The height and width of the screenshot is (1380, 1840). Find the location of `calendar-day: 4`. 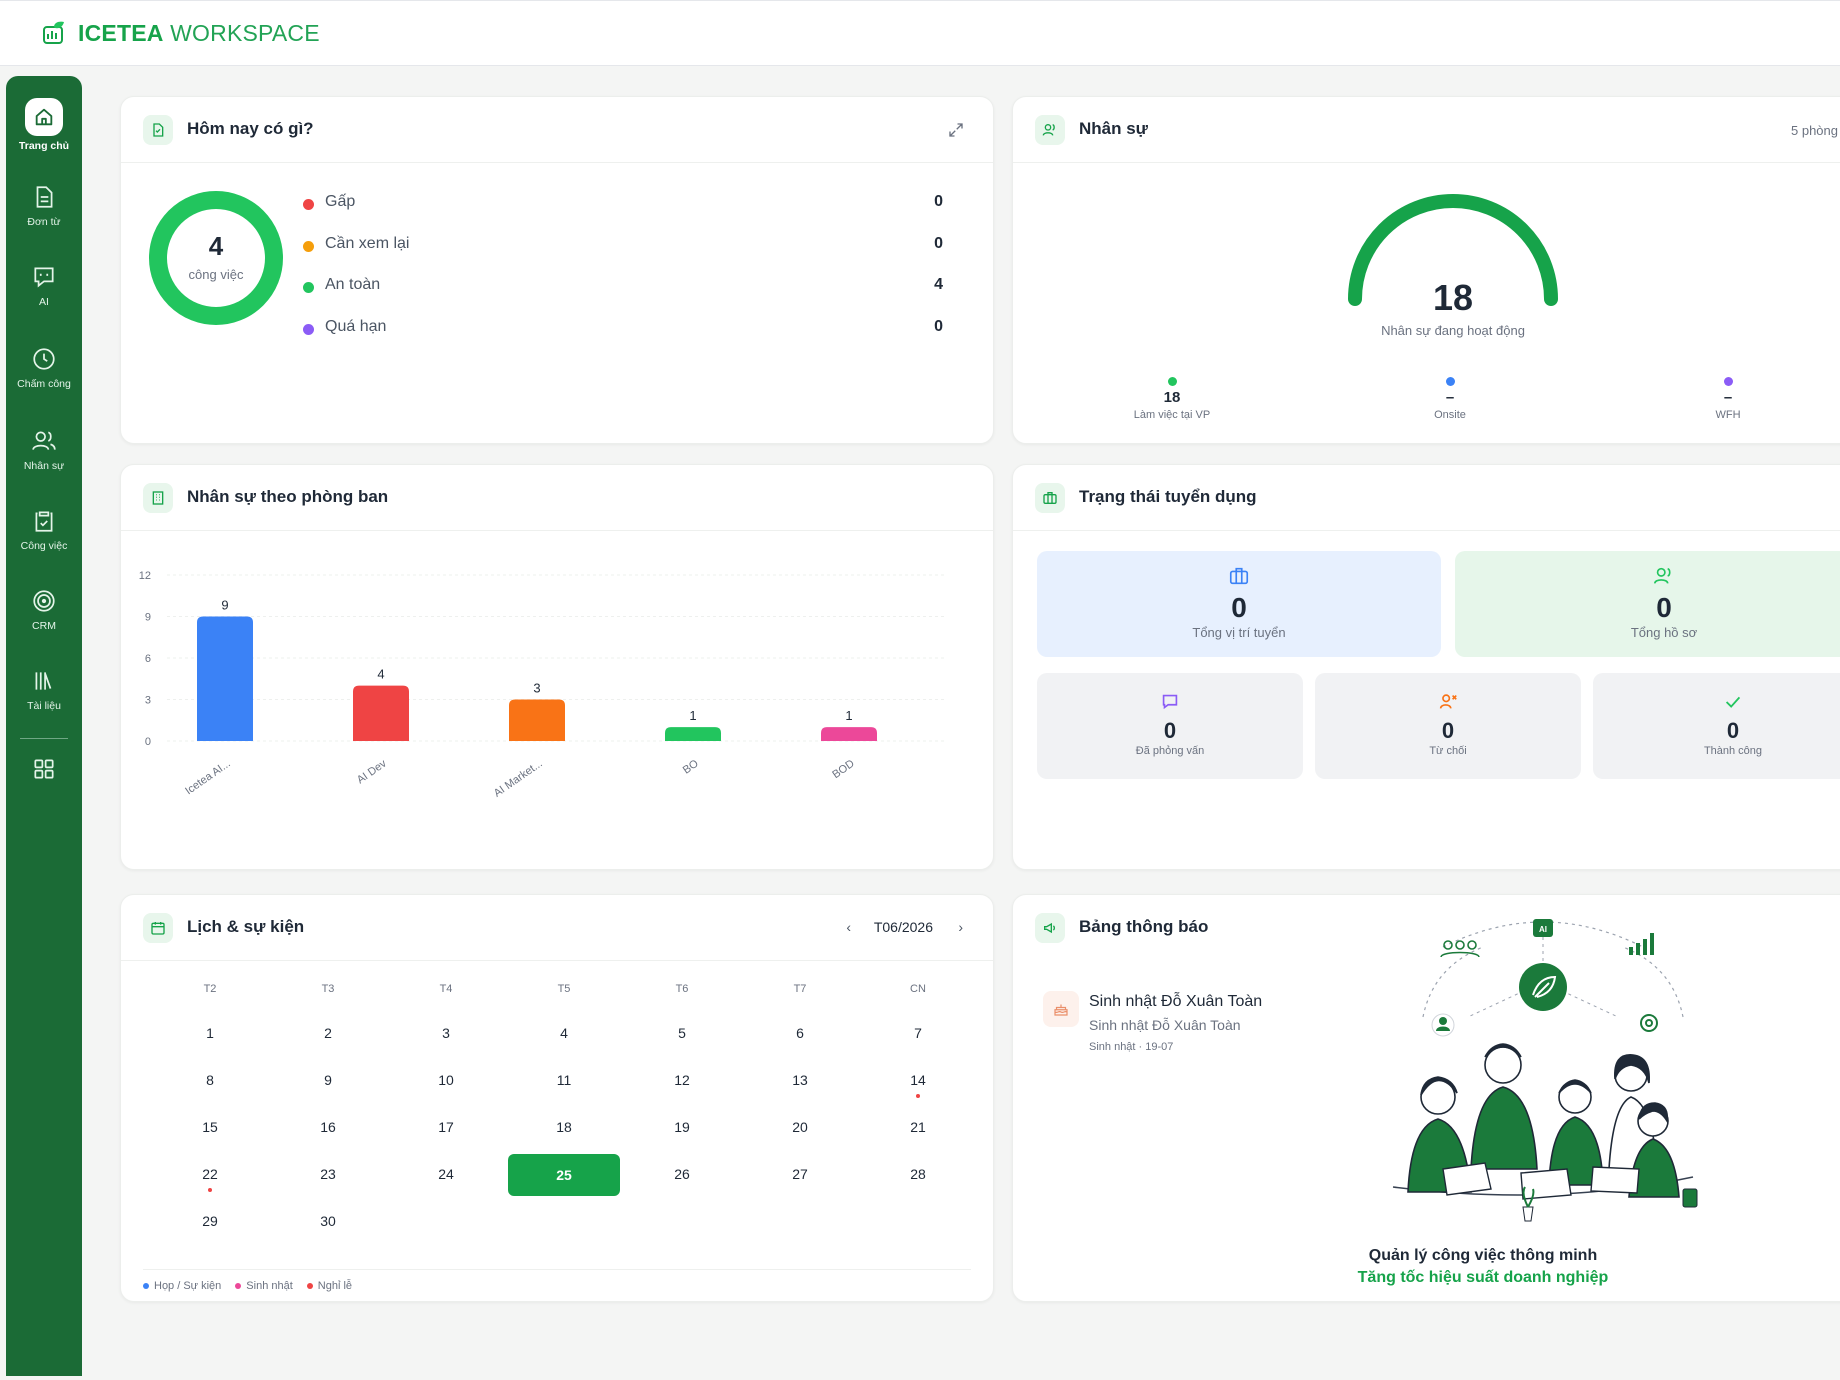

calendar-day: 4 is located at coordinates (564, 1034).